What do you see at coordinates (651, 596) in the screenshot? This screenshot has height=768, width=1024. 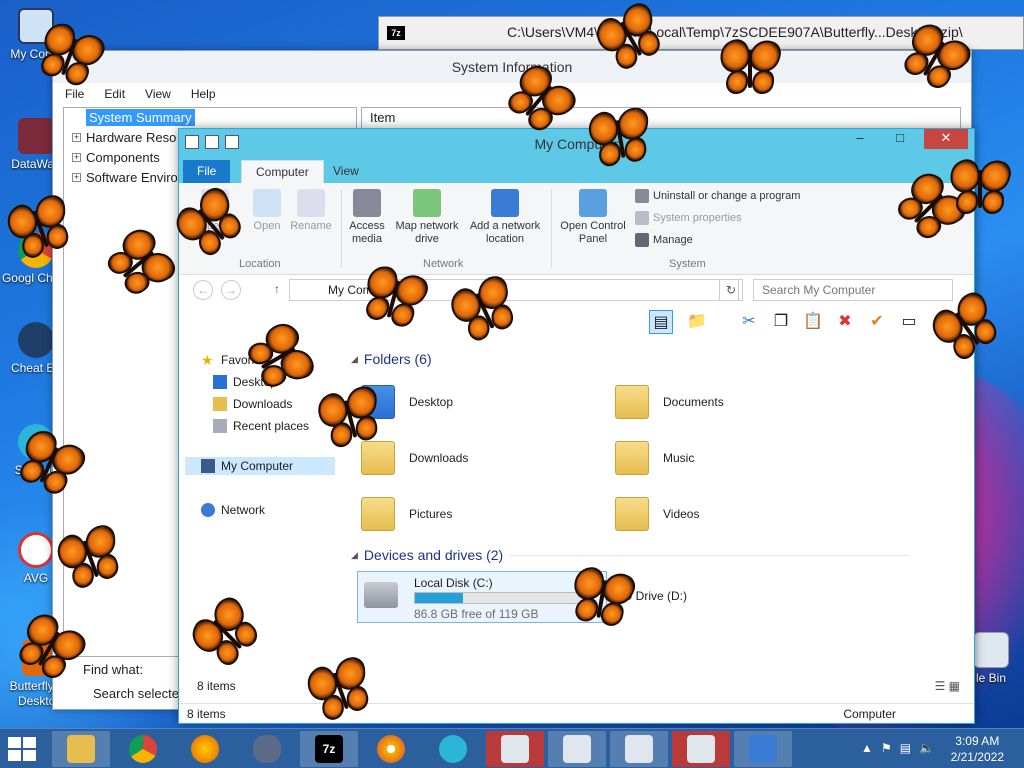 I see `drive-cd-d: CD Drive (D:)` at bounding box center [651, 596].